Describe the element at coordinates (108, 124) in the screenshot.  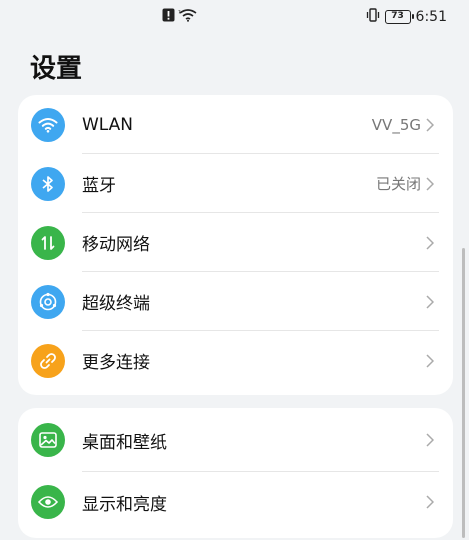
I see `settings-item-label: WLAN` at that location.